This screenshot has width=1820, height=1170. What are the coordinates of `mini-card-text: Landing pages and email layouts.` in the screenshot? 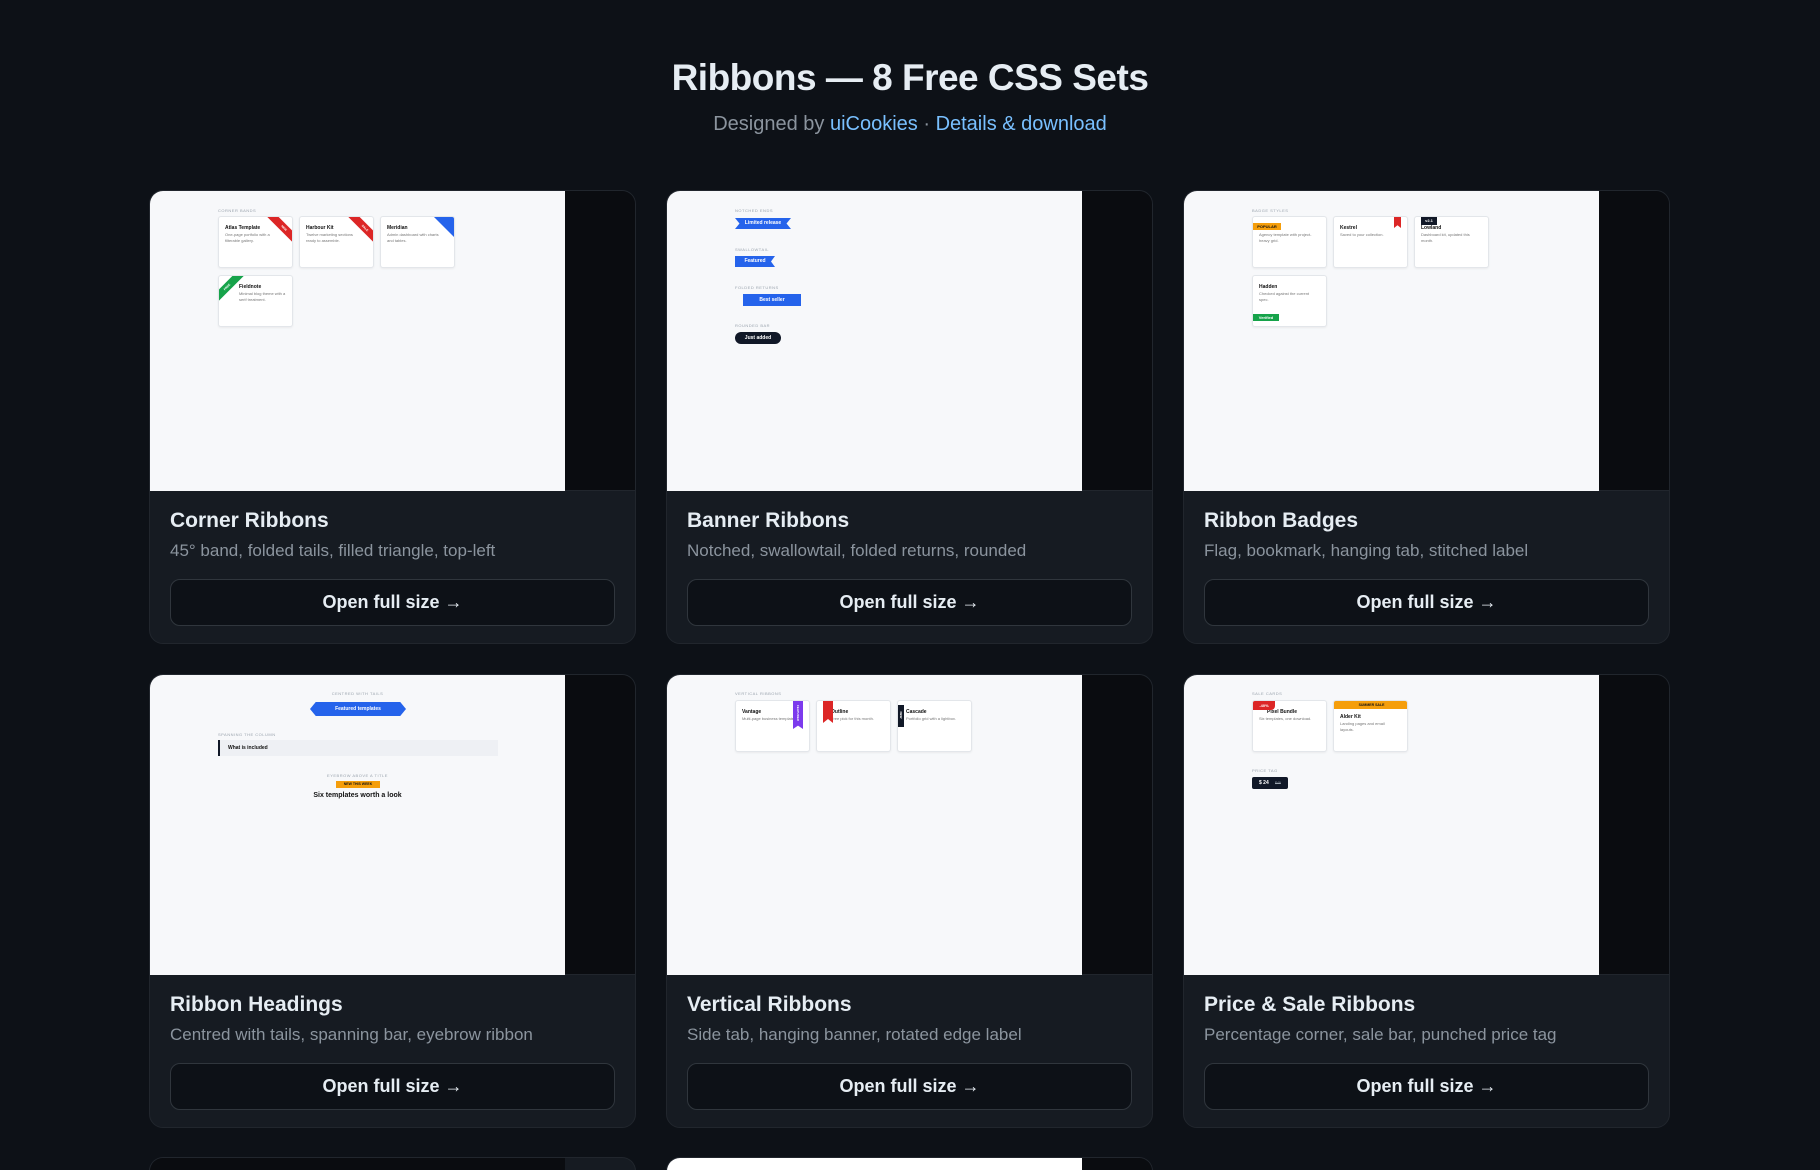 It's located at (1362, 726).